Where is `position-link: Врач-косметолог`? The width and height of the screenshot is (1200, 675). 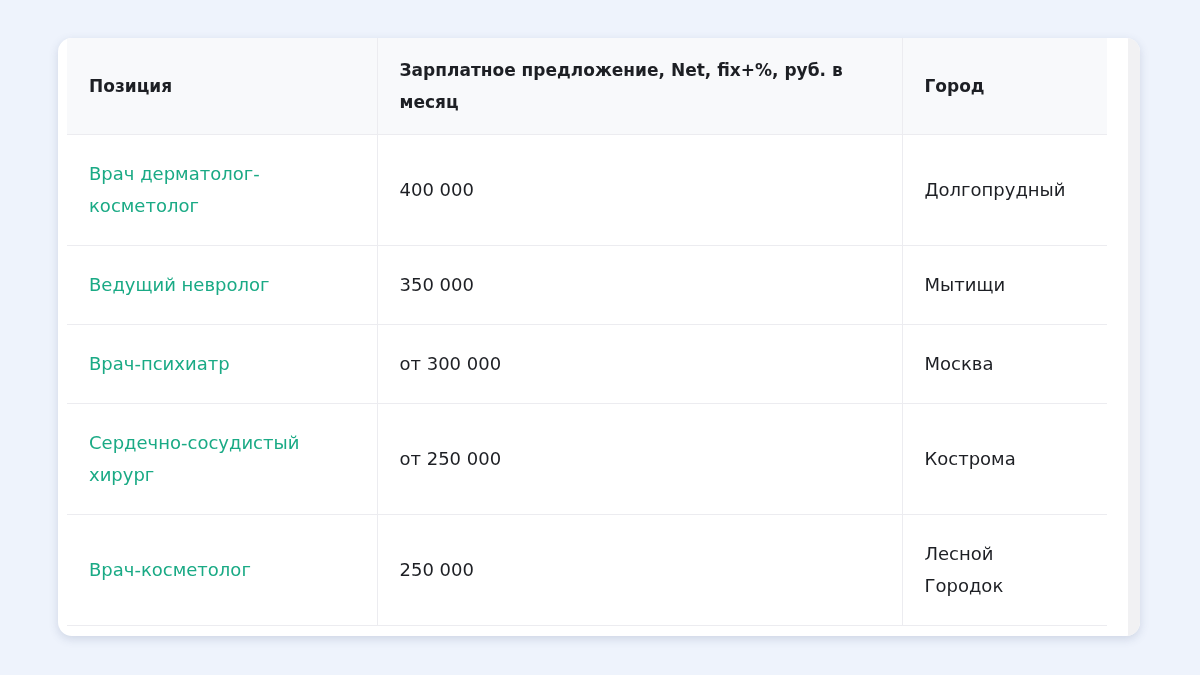 position-link: Врач-косметолог is located at coordinates (170, 570).